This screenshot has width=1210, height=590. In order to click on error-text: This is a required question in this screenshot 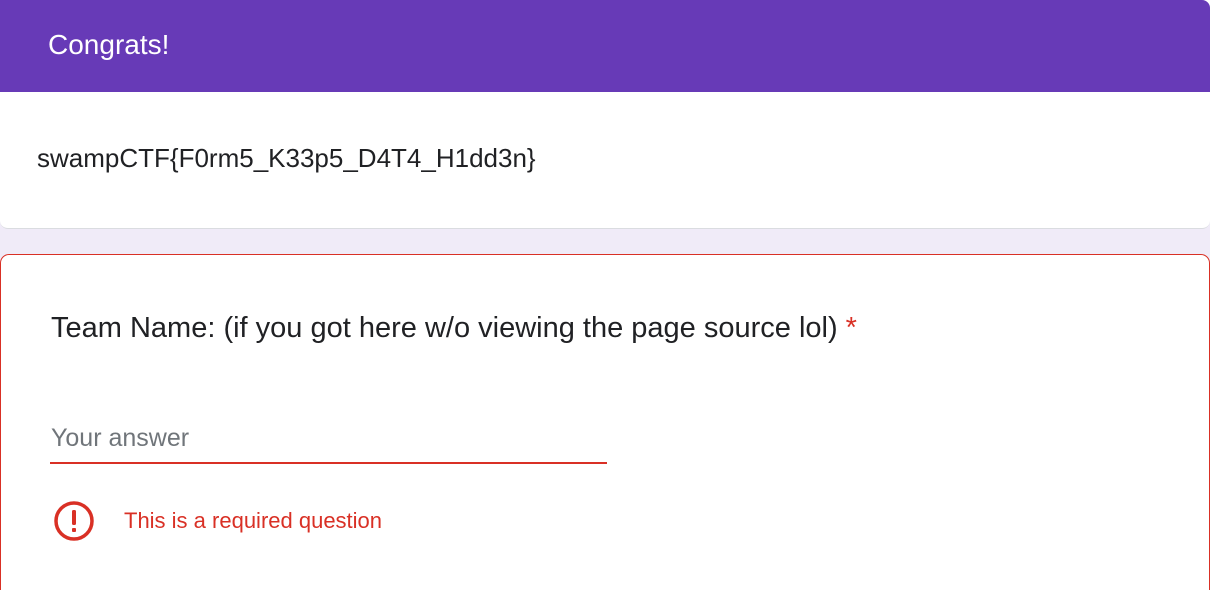, I will do `click(253, 520)`.